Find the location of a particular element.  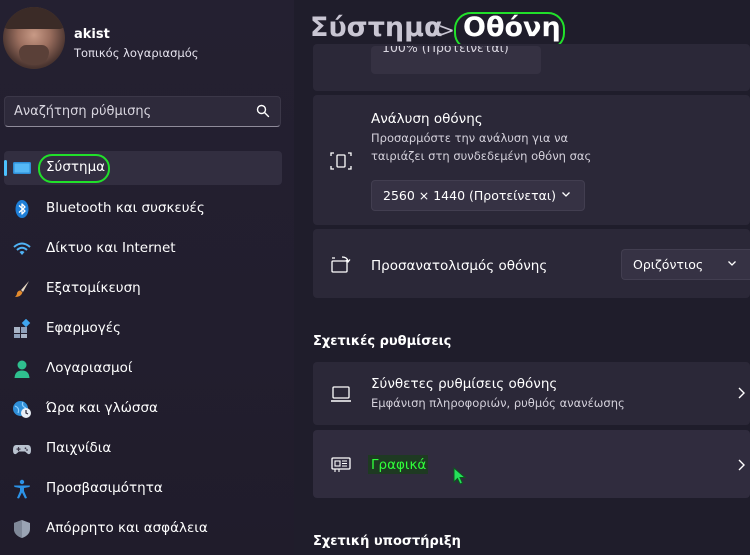

breadcrumb-parent: Σύστημα is located at coordinates (376, 27).